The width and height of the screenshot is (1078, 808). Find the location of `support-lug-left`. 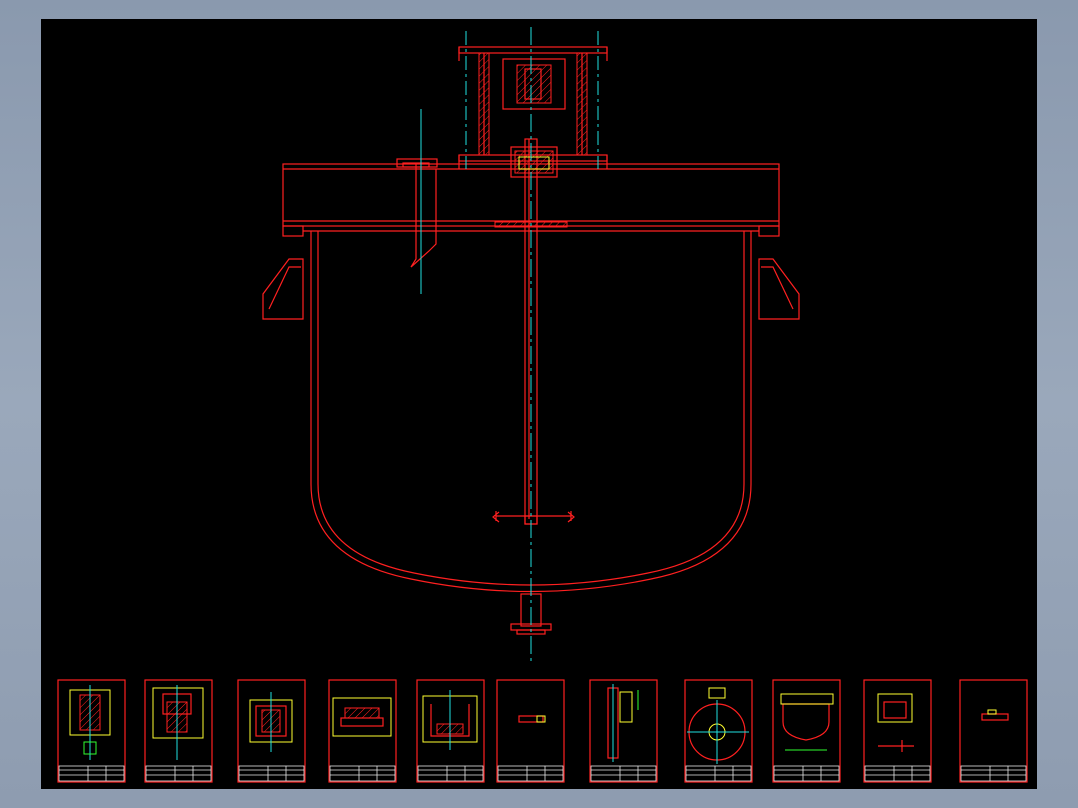

support-lug-left is located at coordinates (283, 289).